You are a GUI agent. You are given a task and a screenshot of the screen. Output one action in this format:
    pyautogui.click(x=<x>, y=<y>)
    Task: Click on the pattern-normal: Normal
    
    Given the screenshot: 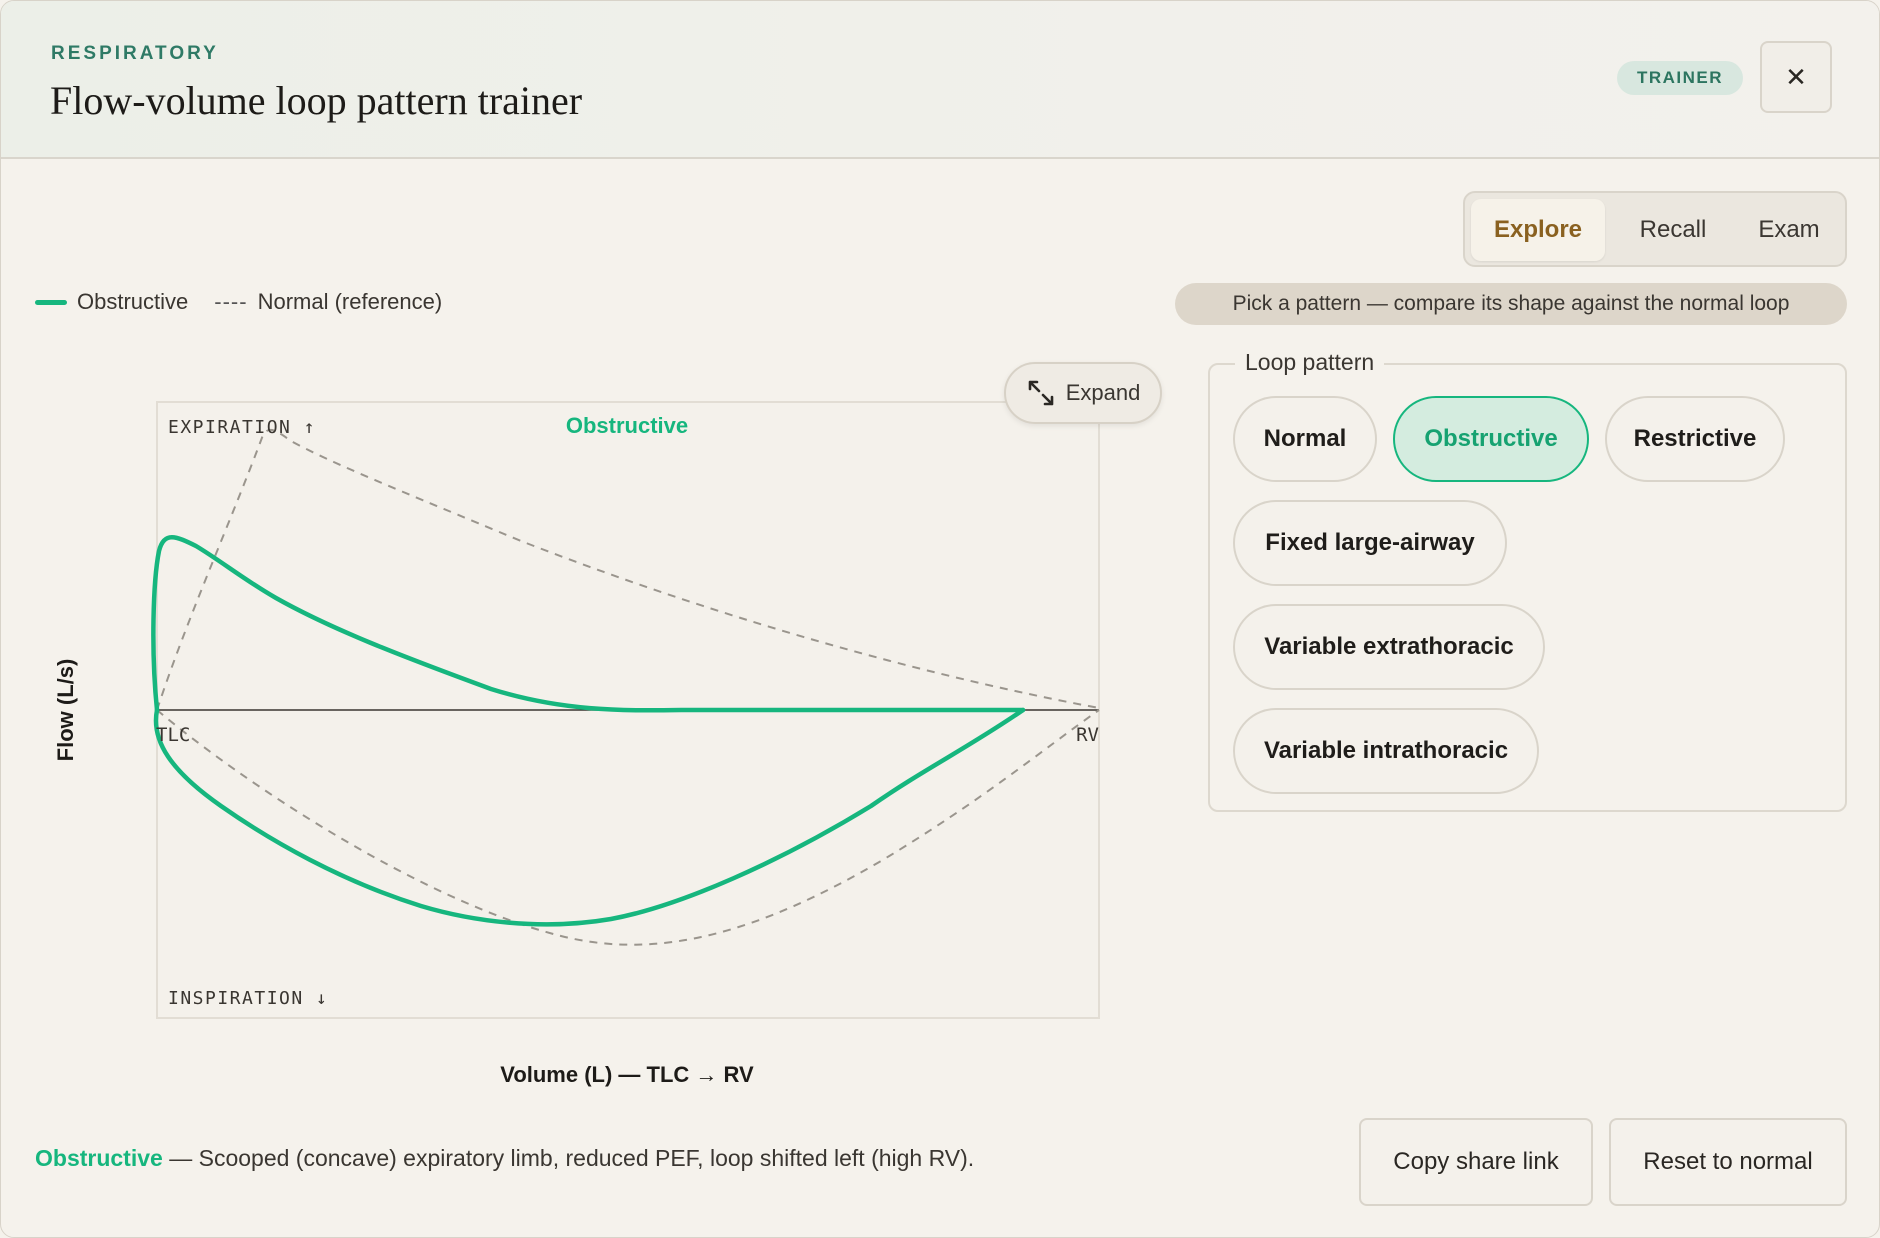 What is the action you would take?
    pyautogui.click(x=1305, y=439)
    